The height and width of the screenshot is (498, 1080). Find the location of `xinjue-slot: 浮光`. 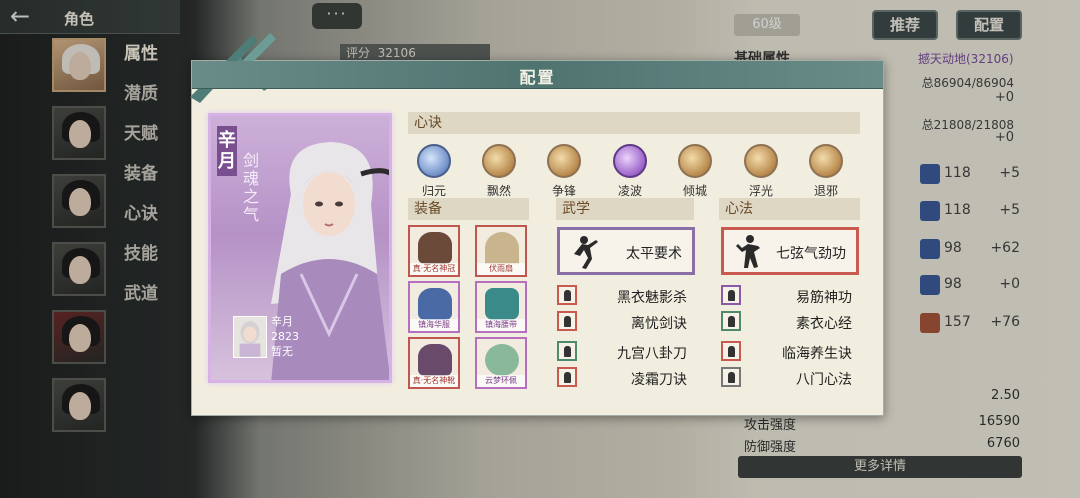

xinjue-slot: 浮光 is located at coordinates (761, 171).